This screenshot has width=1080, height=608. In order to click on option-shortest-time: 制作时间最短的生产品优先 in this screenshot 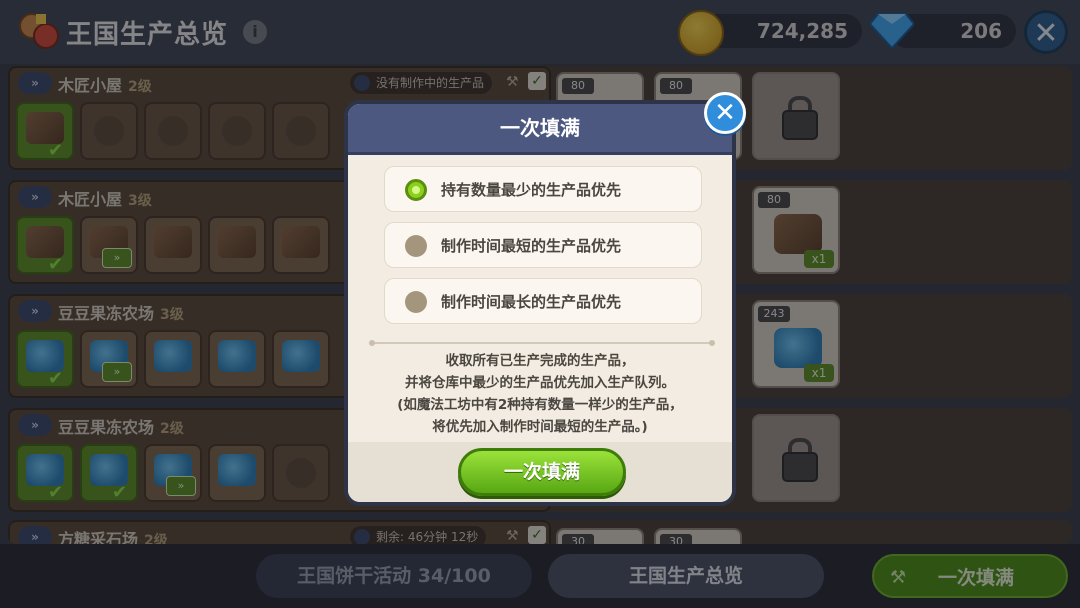, I will do `click(543, 245)`.